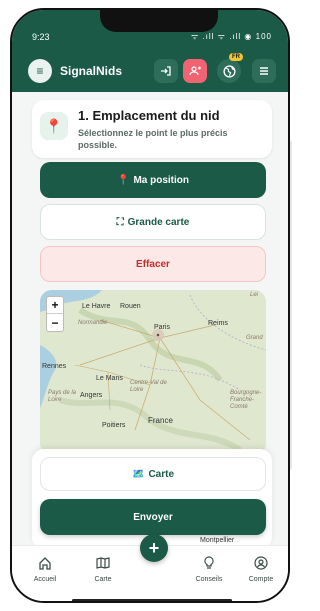 The height and width of the screenshot is (611, 320). I want to click on camera-notch, so click(159, 21).